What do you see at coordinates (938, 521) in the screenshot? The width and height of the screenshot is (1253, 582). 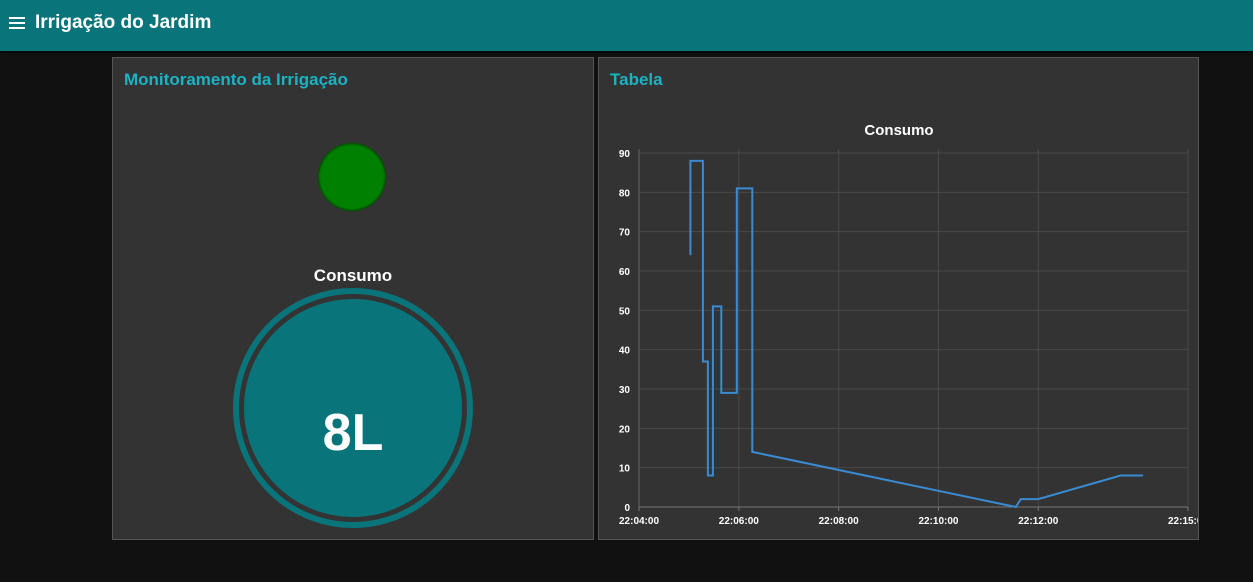 I see `x-tick-label: 22:10:00` at bounding box center [938, 521].